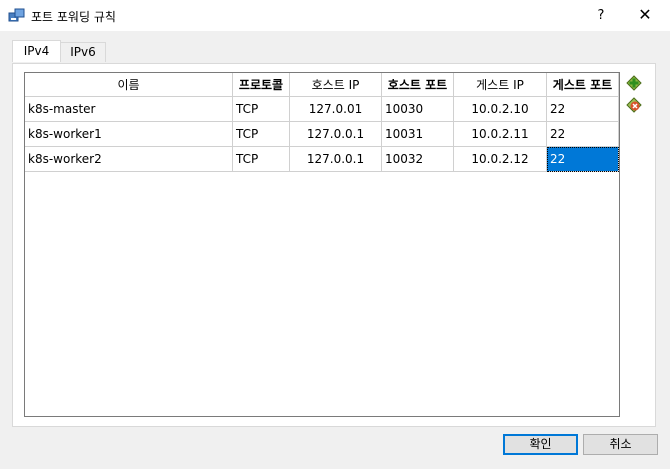 The image size is (670, 469). Describe the element at coordinates (540, 444) in the screenshot. I see `ok-button: 확인` at that location.